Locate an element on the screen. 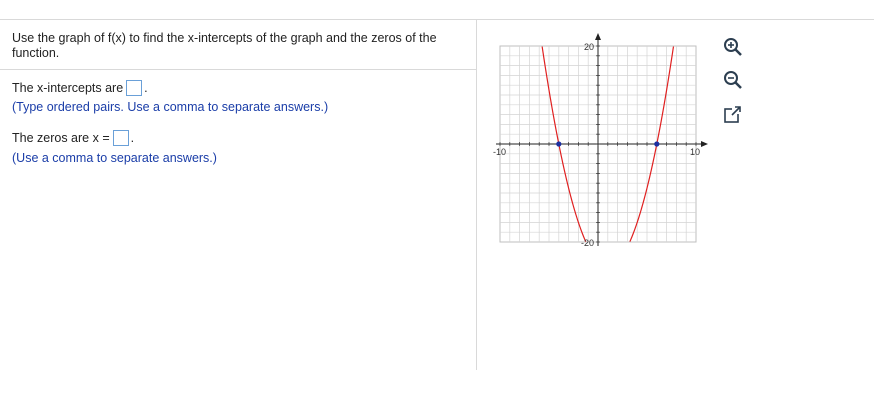 This screenshot has height=414, width=874. x-intercepts-answer-box is located at coordinates (134, 88).